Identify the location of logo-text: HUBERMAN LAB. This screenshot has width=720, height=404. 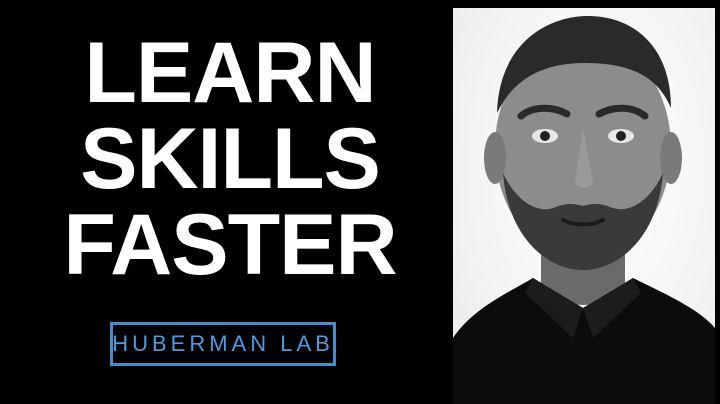
(223, 343).